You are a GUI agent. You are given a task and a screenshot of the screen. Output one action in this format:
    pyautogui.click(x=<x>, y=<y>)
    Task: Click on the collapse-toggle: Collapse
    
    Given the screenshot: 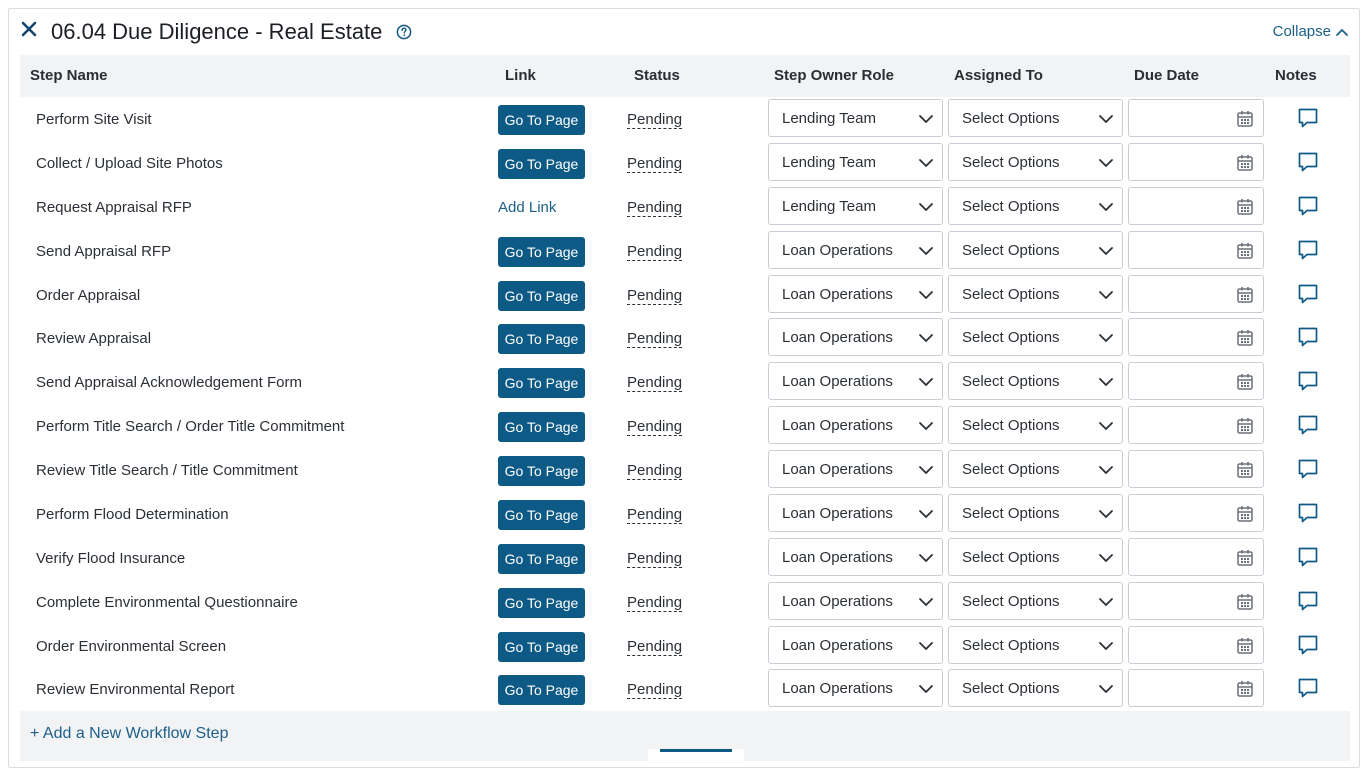 What is the action you would take?
    pyautogui.click(x=1311, y=31)
    